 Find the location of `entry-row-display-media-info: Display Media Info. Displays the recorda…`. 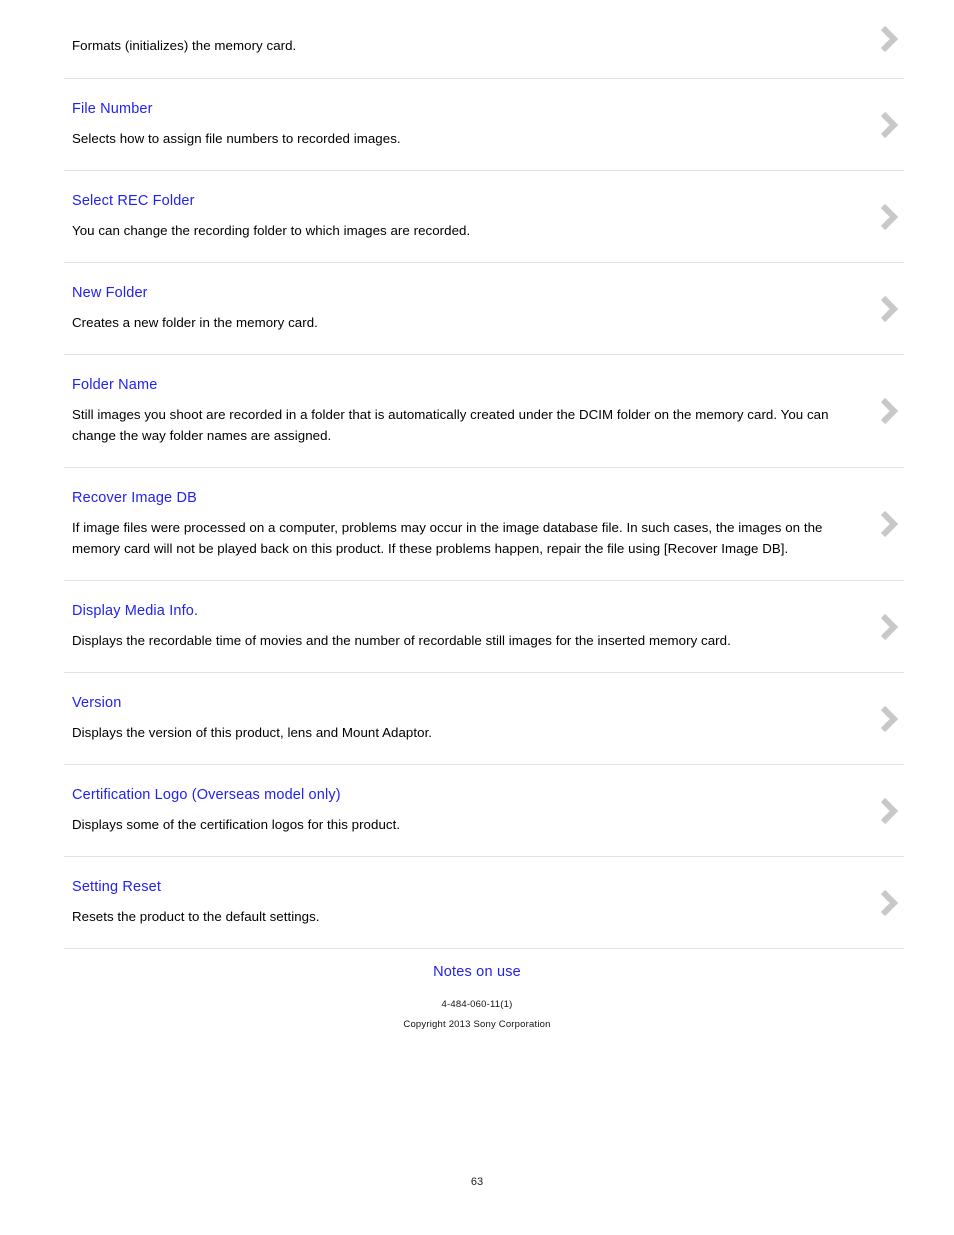

entry-row-display-media-info: Display Media Info. Displays the recorda… is located at coordinates (484, 627).